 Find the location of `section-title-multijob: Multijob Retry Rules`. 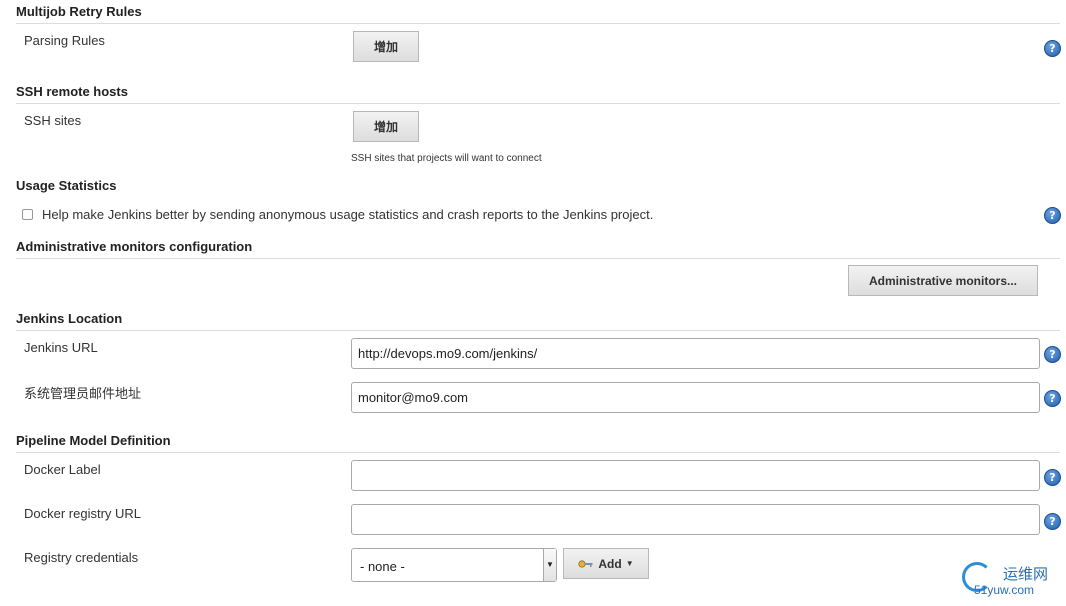

section-title-multijob: Multijob Retry Rules is located at coordinates (79, 11).